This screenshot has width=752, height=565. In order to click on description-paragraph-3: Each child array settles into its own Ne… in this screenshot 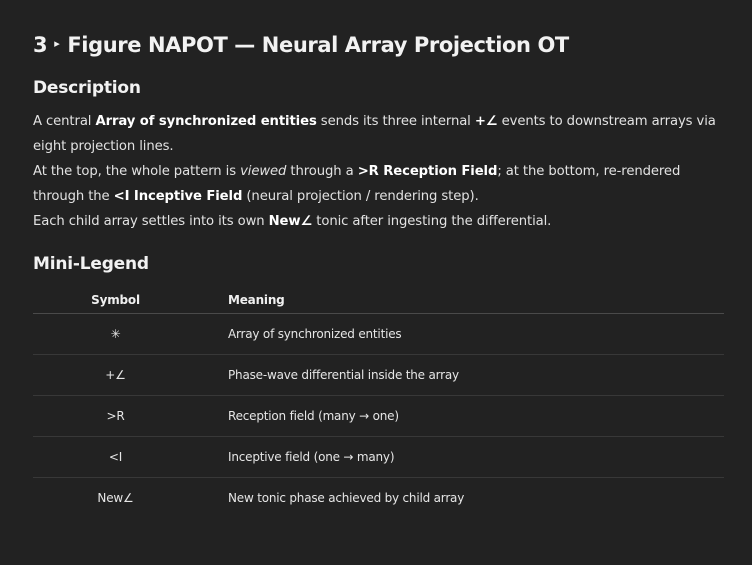, I will do `click(378, 221)`.